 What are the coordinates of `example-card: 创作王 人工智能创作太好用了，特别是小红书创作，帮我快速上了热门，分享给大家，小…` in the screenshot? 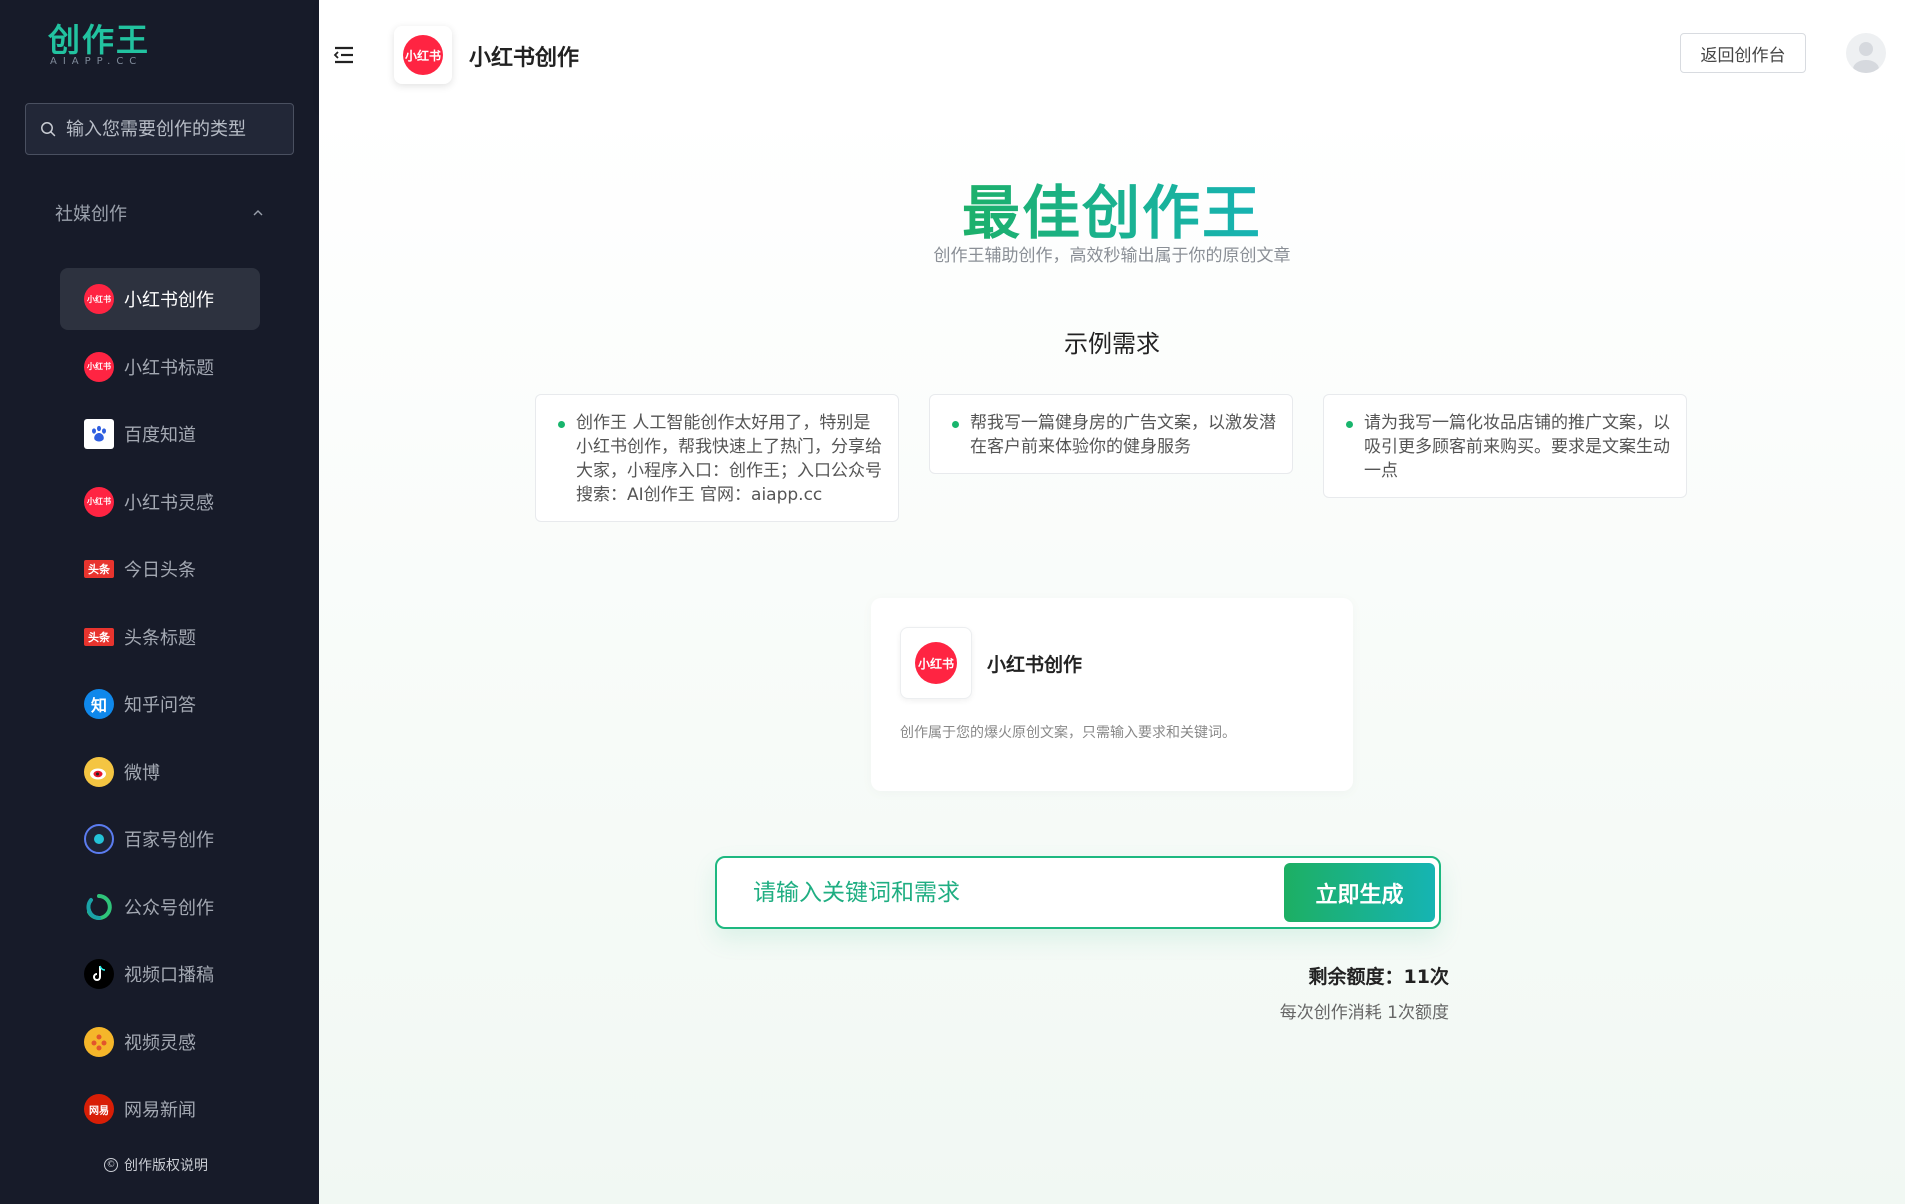 It's located at (717, 458).